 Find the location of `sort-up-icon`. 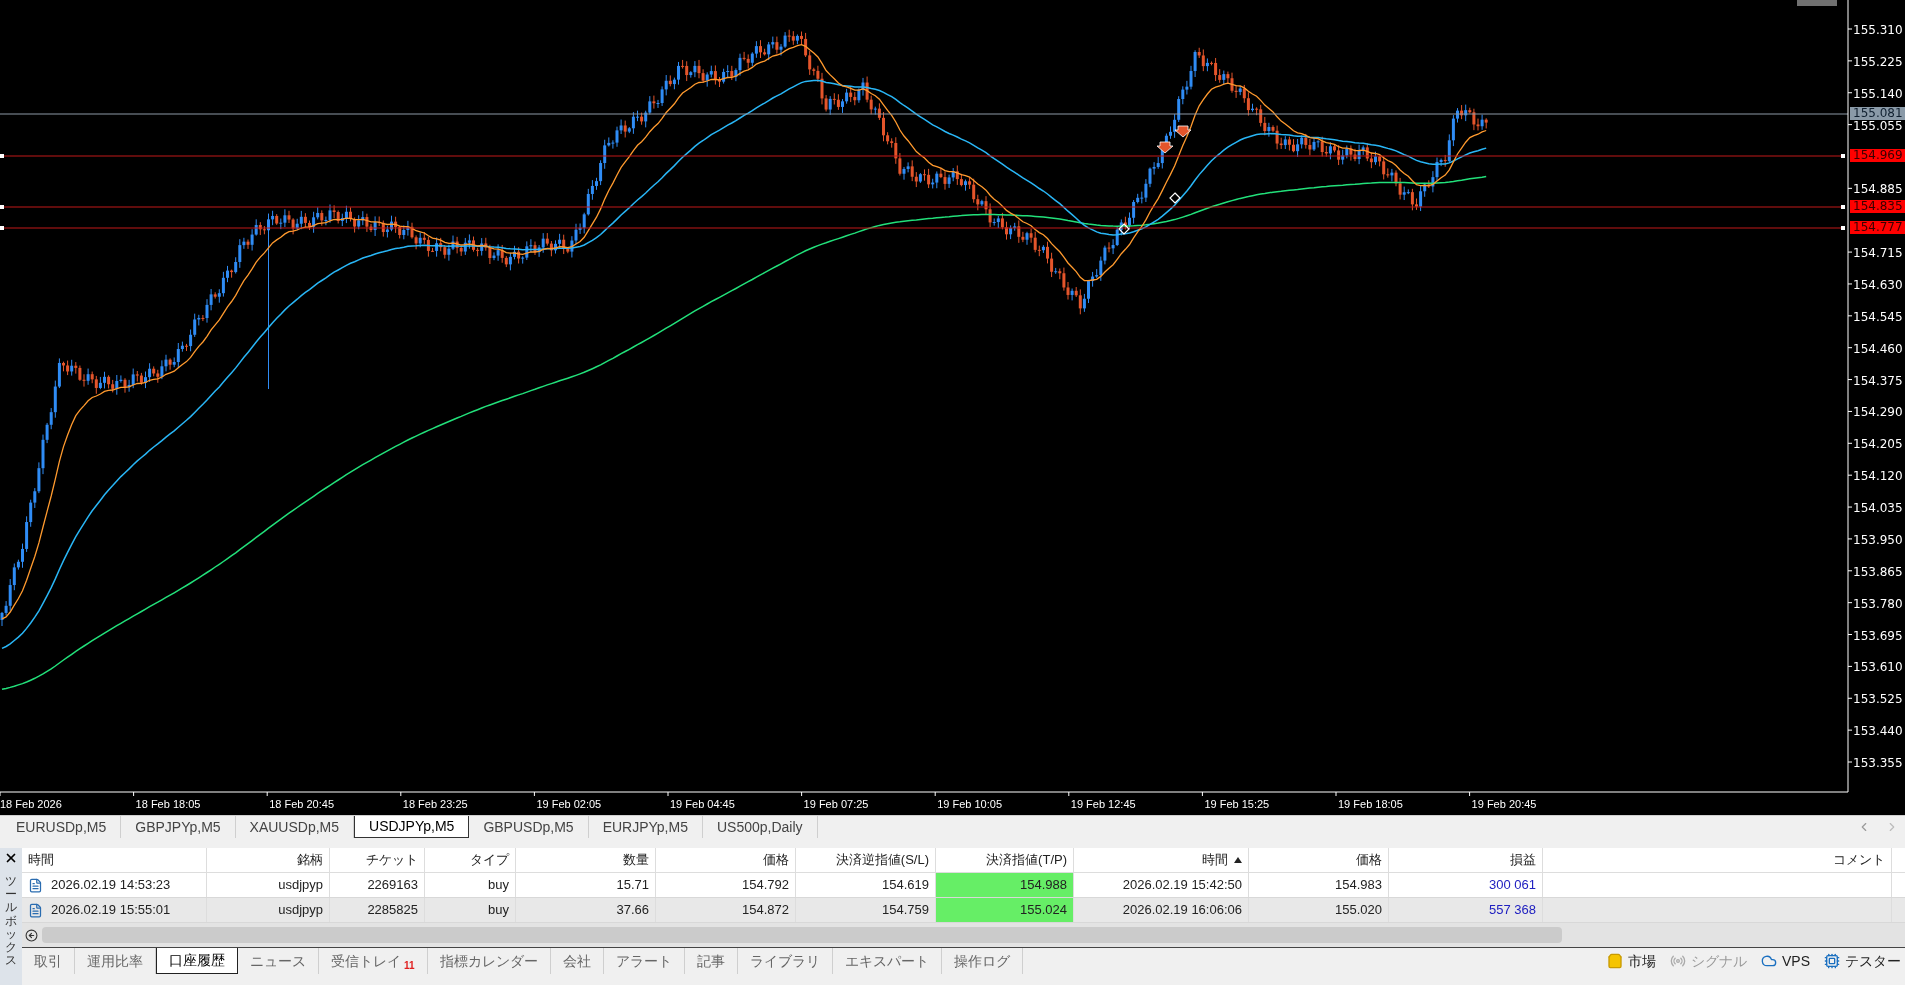

sort-up-icon is located at coordinates (1238, 860).